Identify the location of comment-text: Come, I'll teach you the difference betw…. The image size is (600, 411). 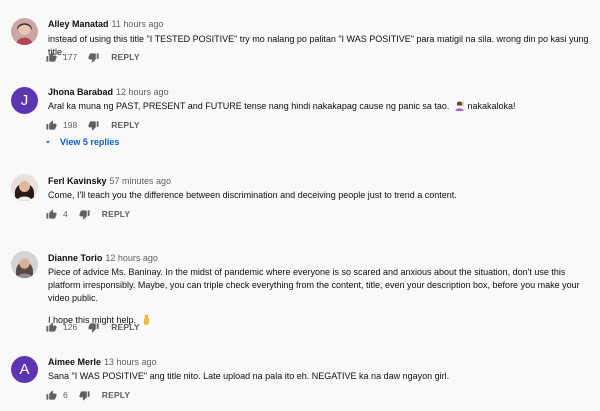
(320, 195).